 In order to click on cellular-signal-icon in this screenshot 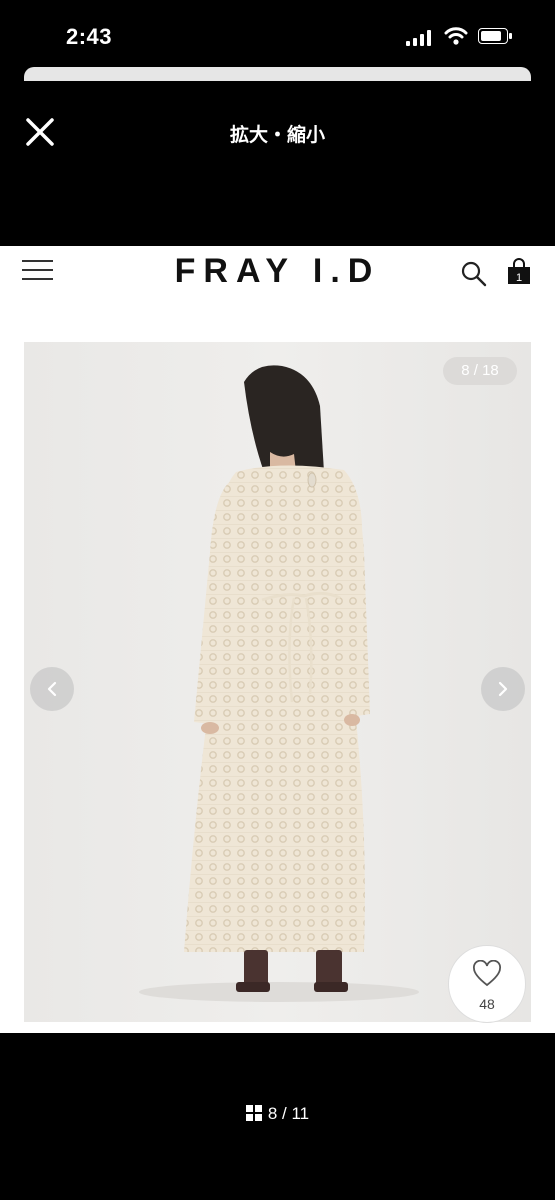, I will do `click(420, 38)`.